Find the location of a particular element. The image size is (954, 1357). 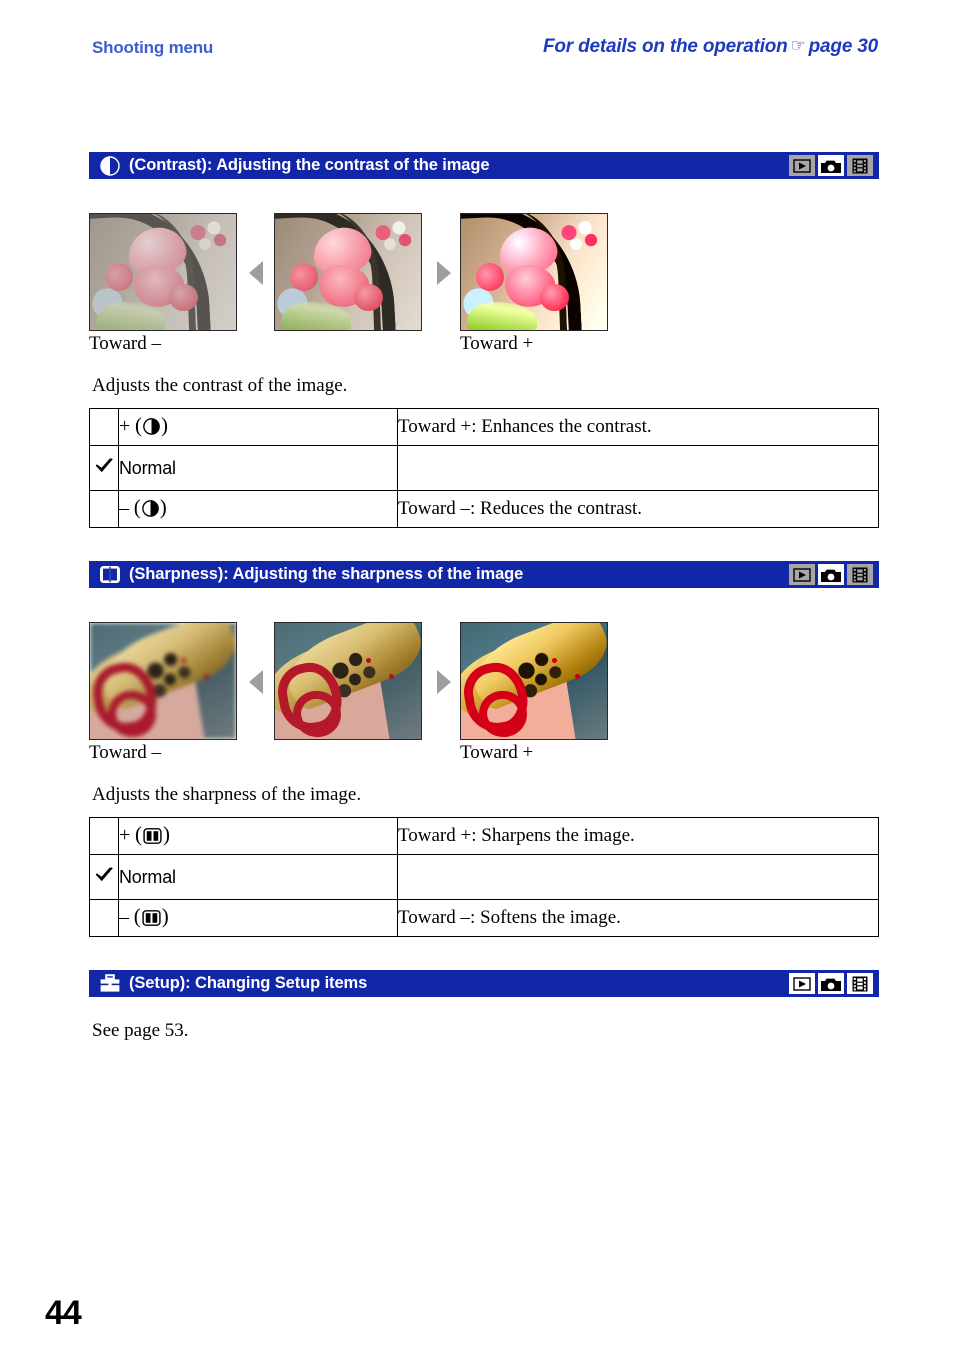

option-desc-minus: Toward –: Softens the image. is located at coordinates (638, 918).